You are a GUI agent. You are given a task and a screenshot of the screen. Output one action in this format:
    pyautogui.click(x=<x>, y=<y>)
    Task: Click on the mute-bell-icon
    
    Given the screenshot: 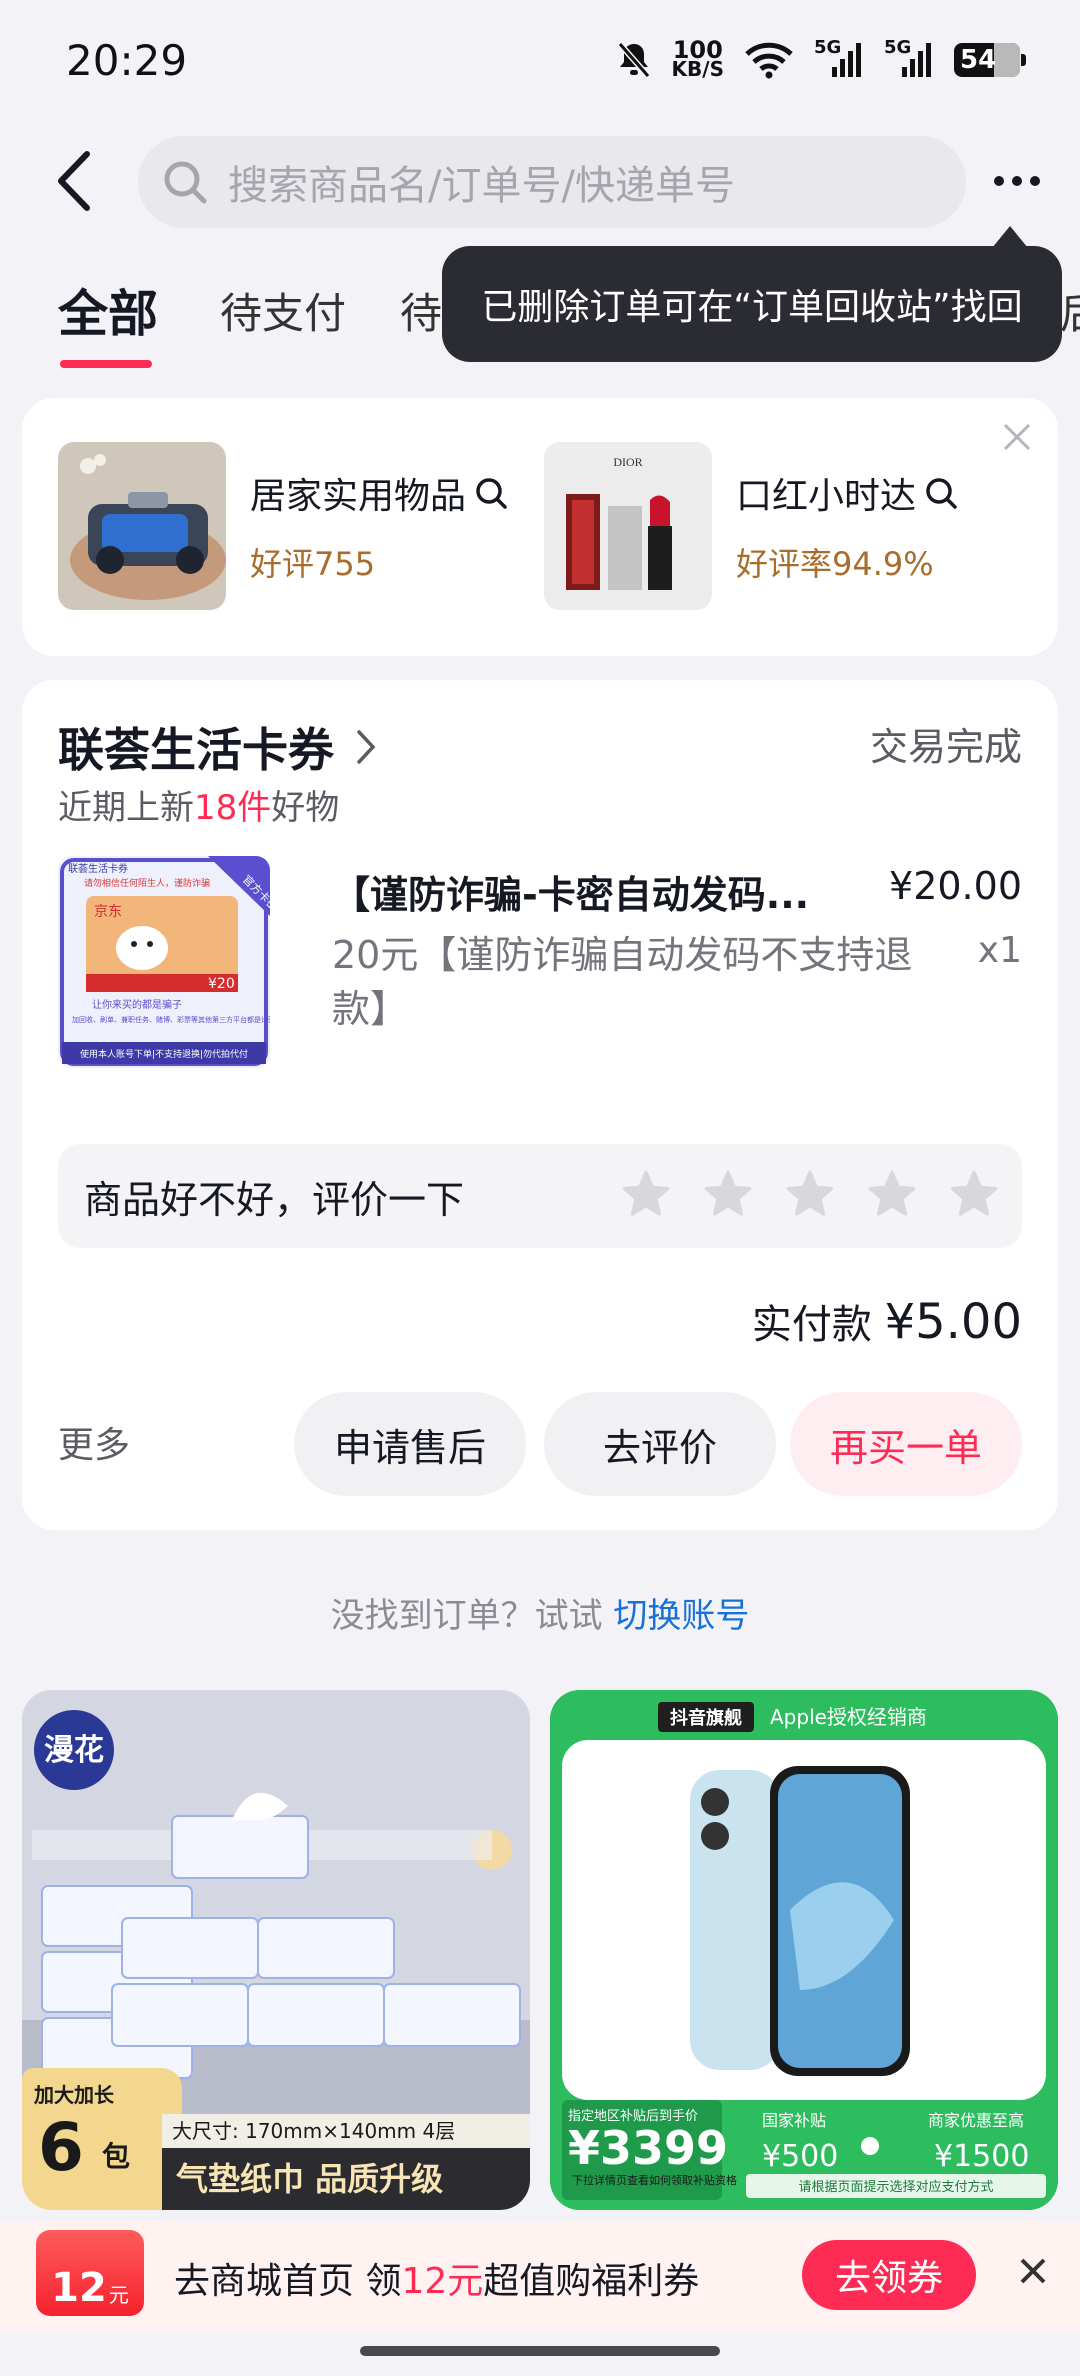 What is the action you would take?
    pyautogui.click(x=633, y=60)
    